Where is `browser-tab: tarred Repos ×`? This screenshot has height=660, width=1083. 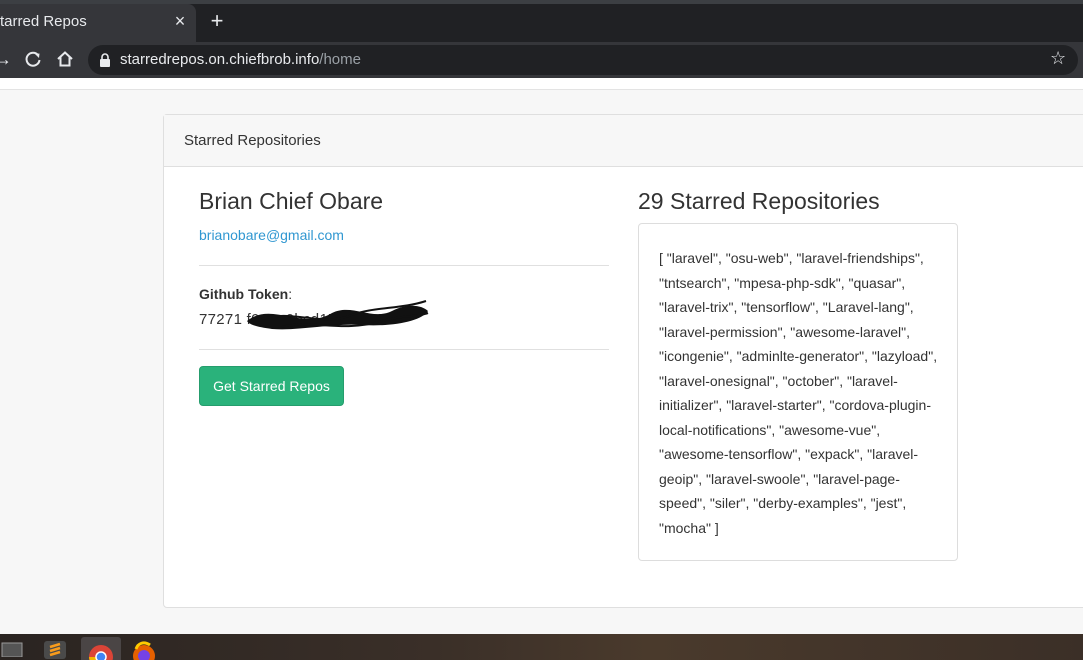 browser-tab: tarred Repos × is located at coordinates (98, 23).